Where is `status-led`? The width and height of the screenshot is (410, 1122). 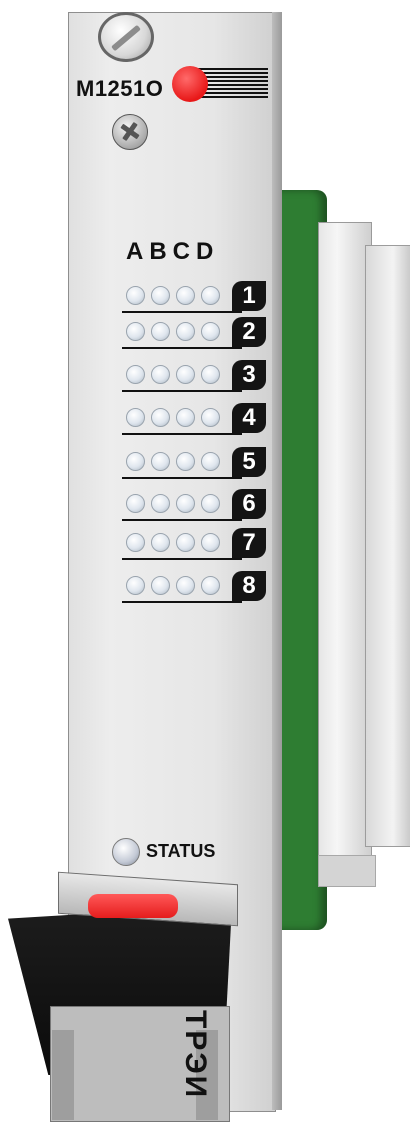 status-led is located at coordinates (126, 852).